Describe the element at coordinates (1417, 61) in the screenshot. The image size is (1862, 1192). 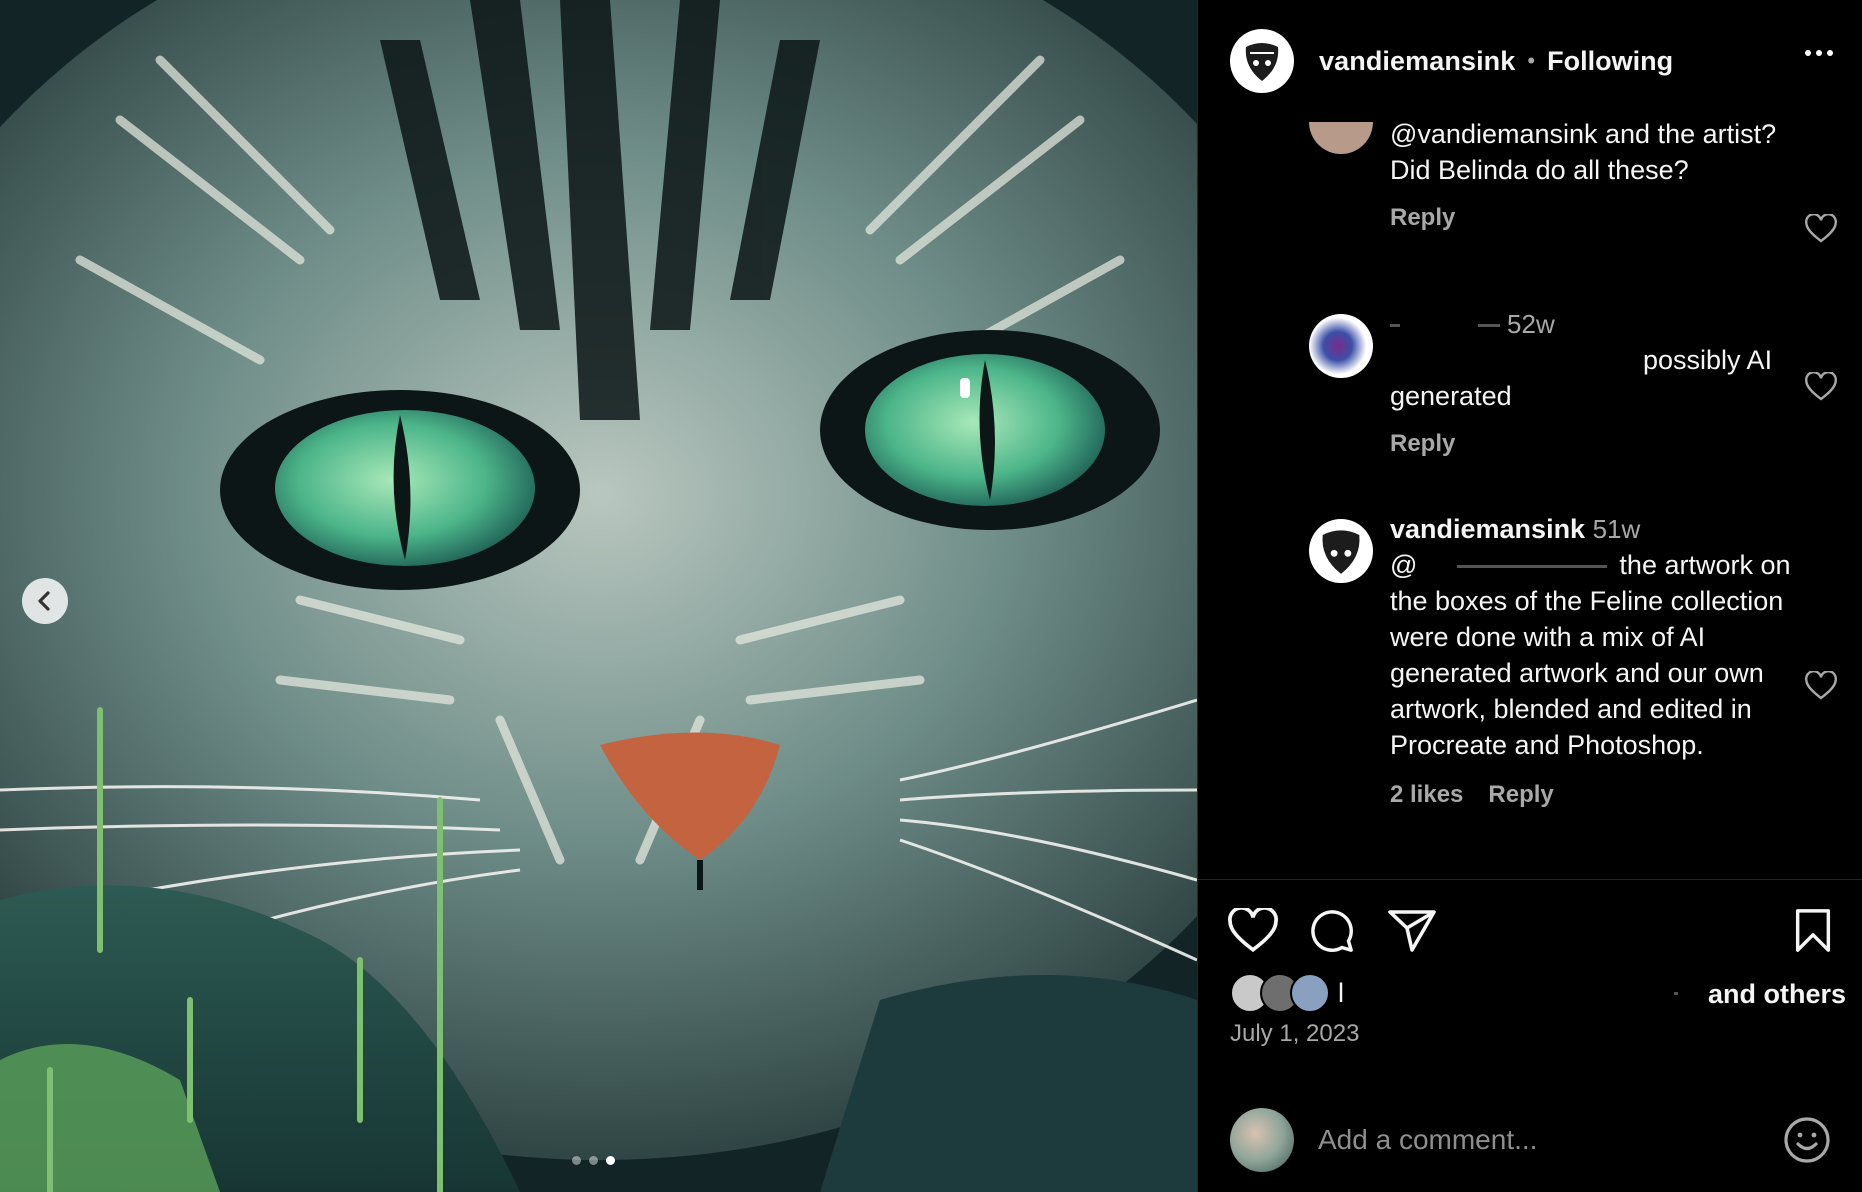
I see `author-username: vandiemansink` at that location.